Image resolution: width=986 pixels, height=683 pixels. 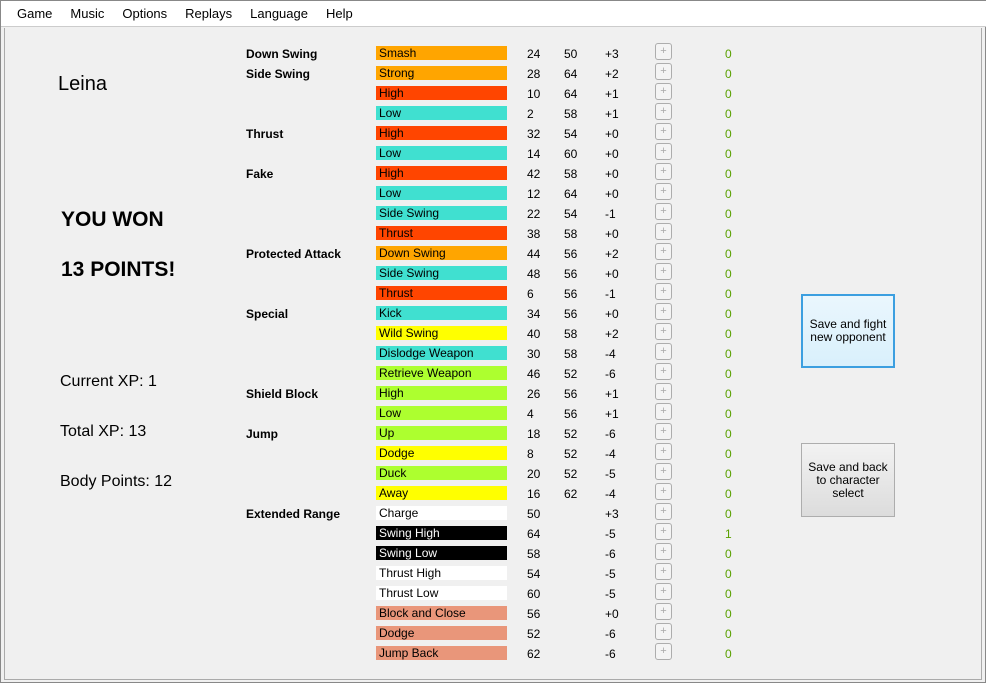 I want to click on move-modifier: +3, so click(x=612, y=514).